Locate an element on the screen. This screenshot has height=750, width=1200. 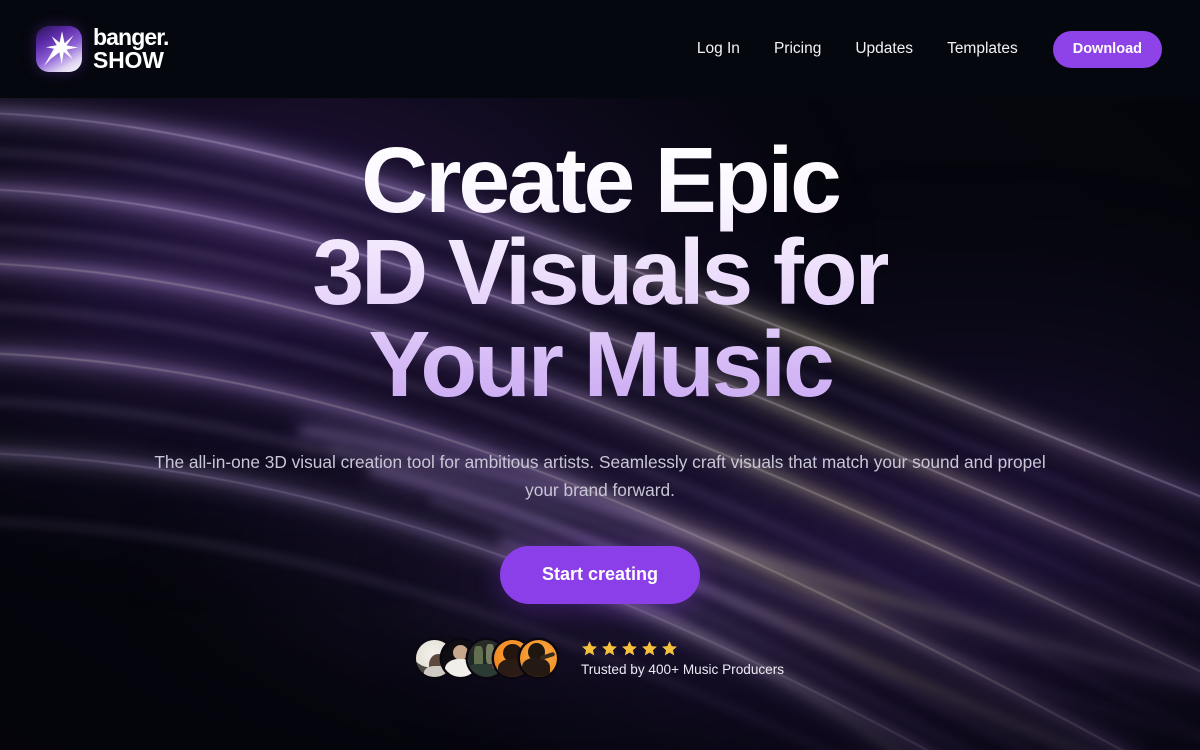
avatar is located at coordinates (538, 659).